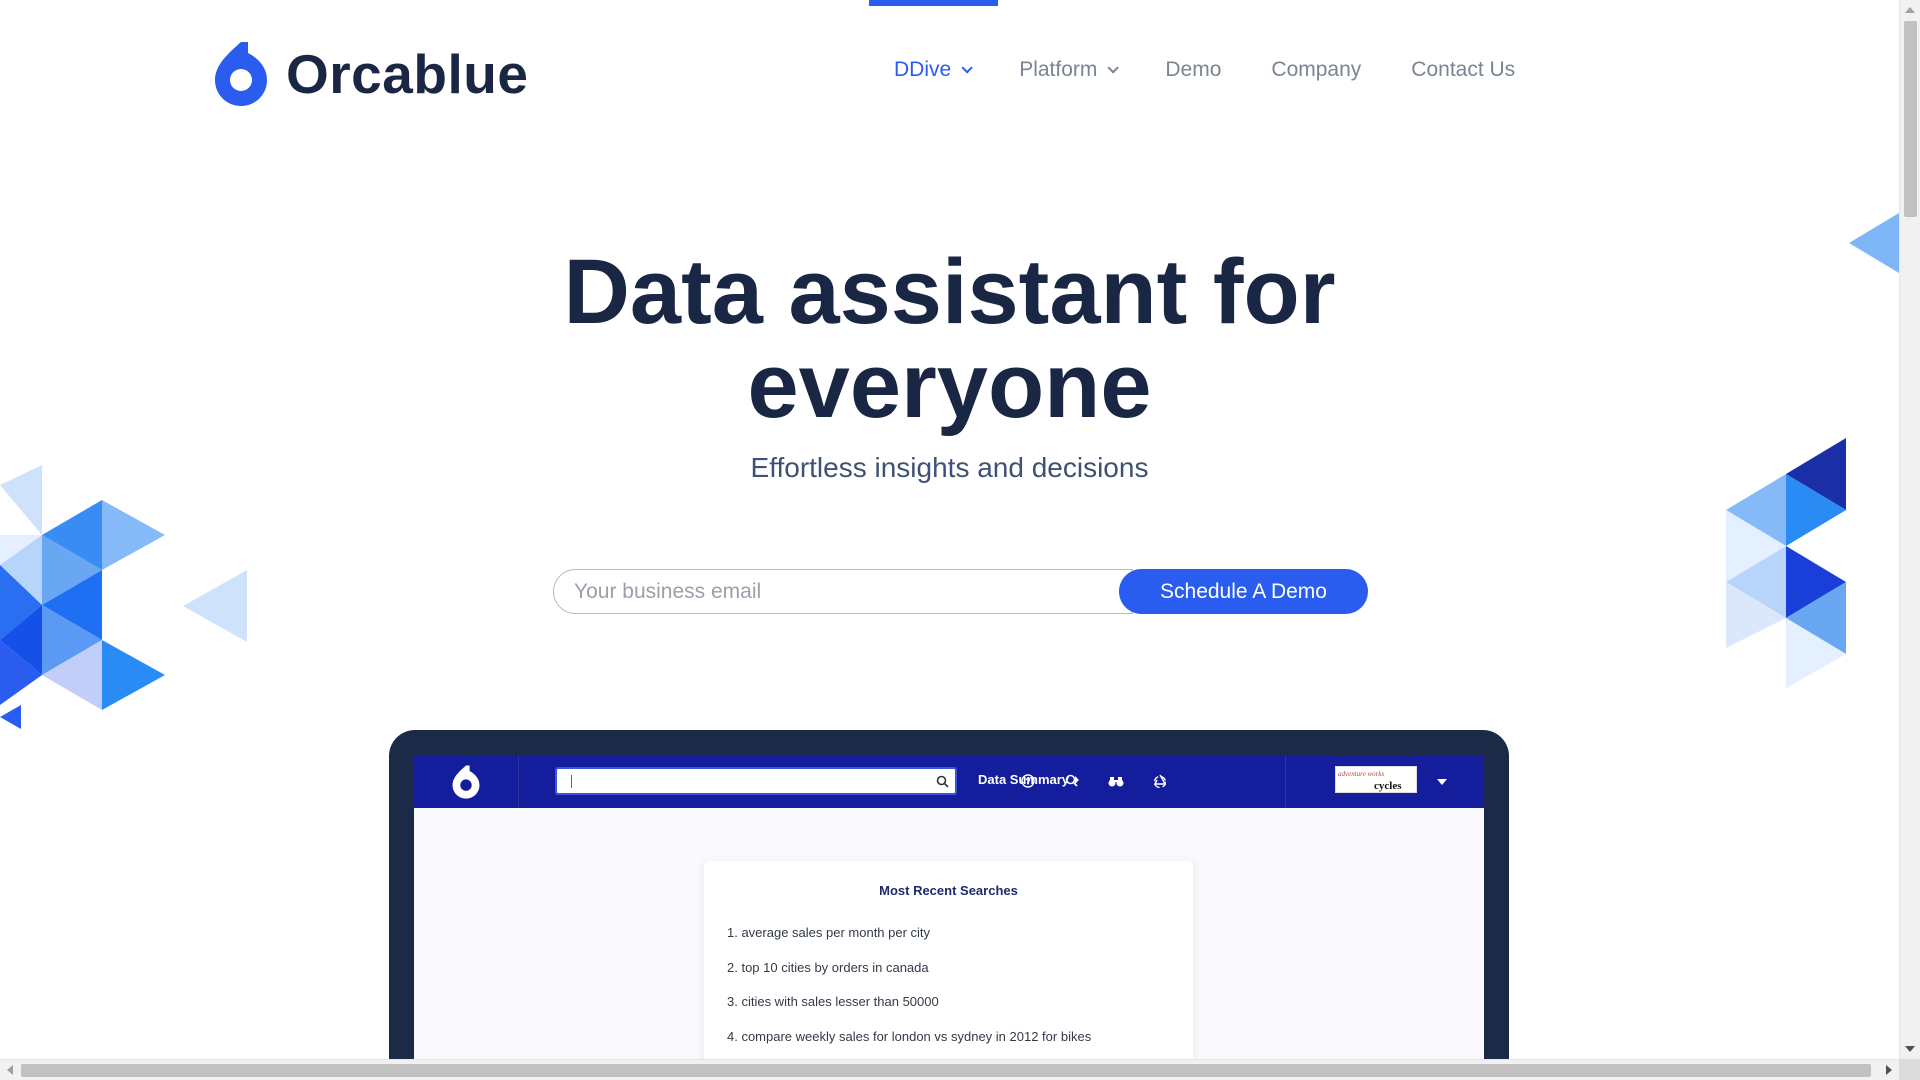  Describe the element at coordinates (843, 591) in the screenshot. I see `business-email-input` at that location.